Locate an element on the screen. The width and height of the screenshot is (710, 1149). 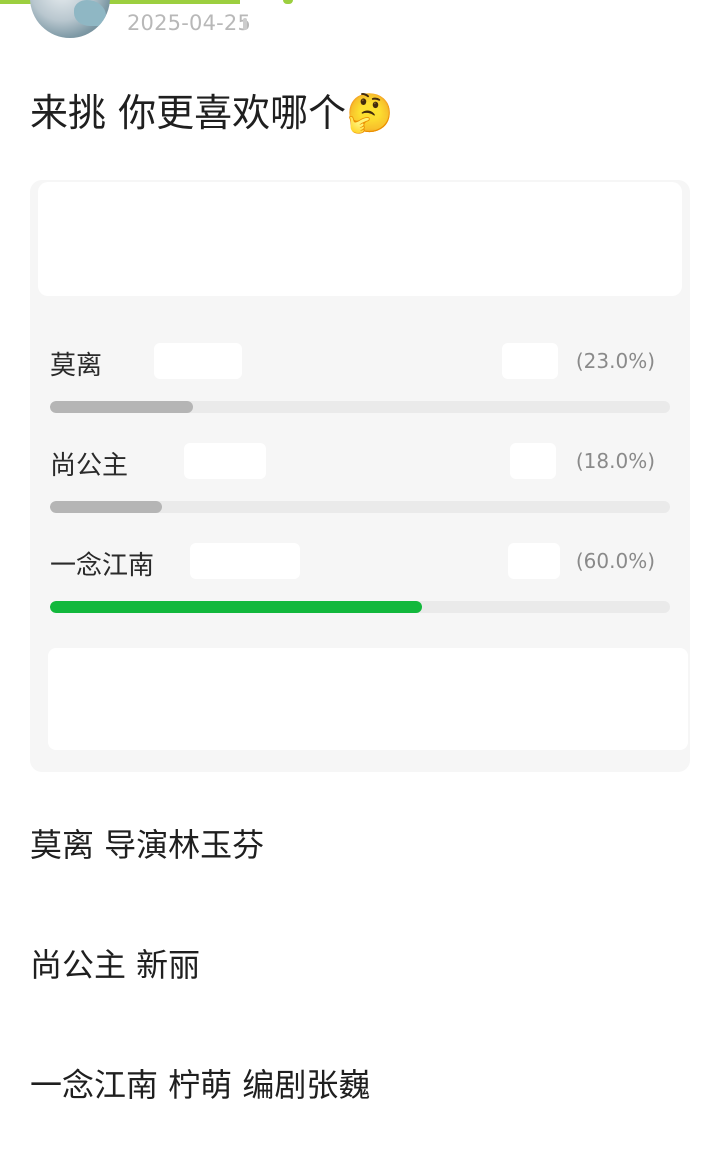
poll-option: 尚公主 (18.0%) is located at coordinates (360, 484).